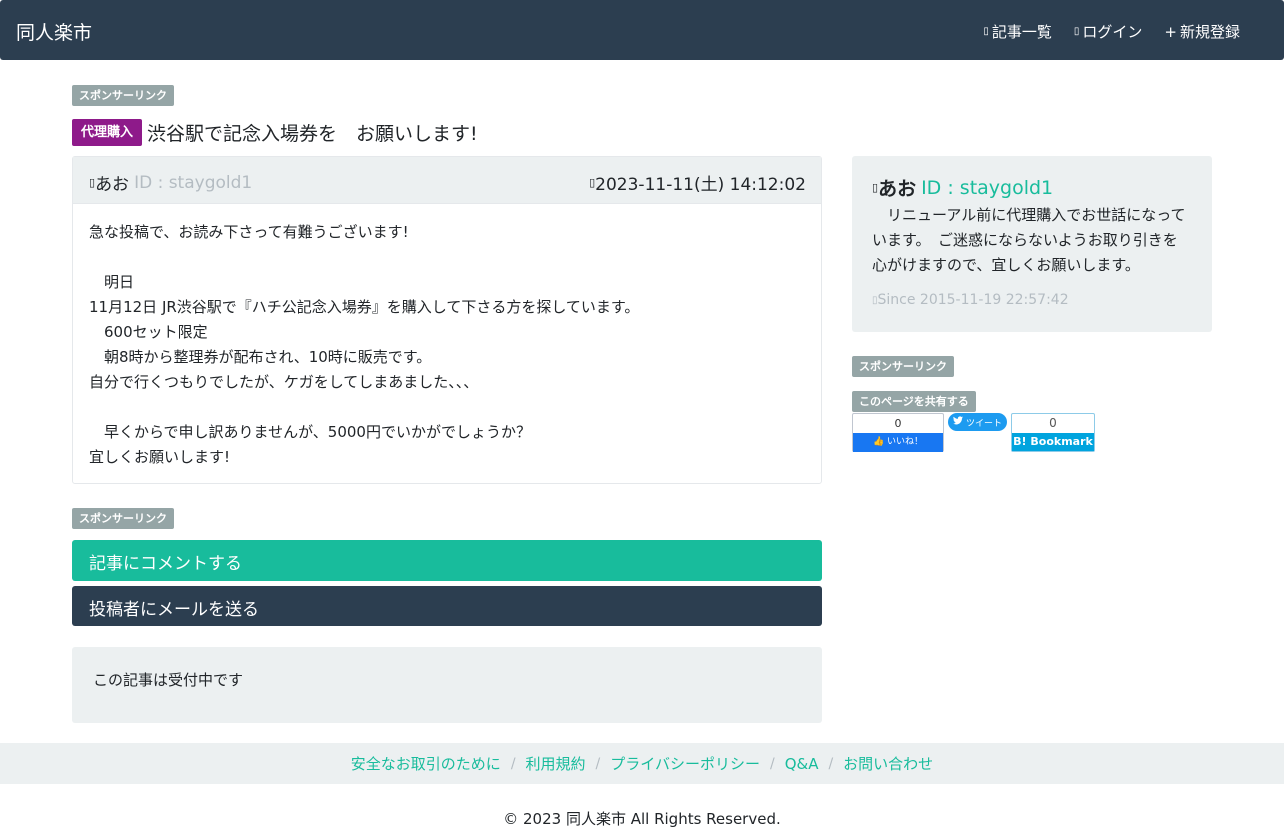 The height and width of the screenshot is (830, 1284). What do you see at coordinates (447, 685) in the screenshot?
I see `status-box: この記事は受付中です` at bounding box center [447, 685].